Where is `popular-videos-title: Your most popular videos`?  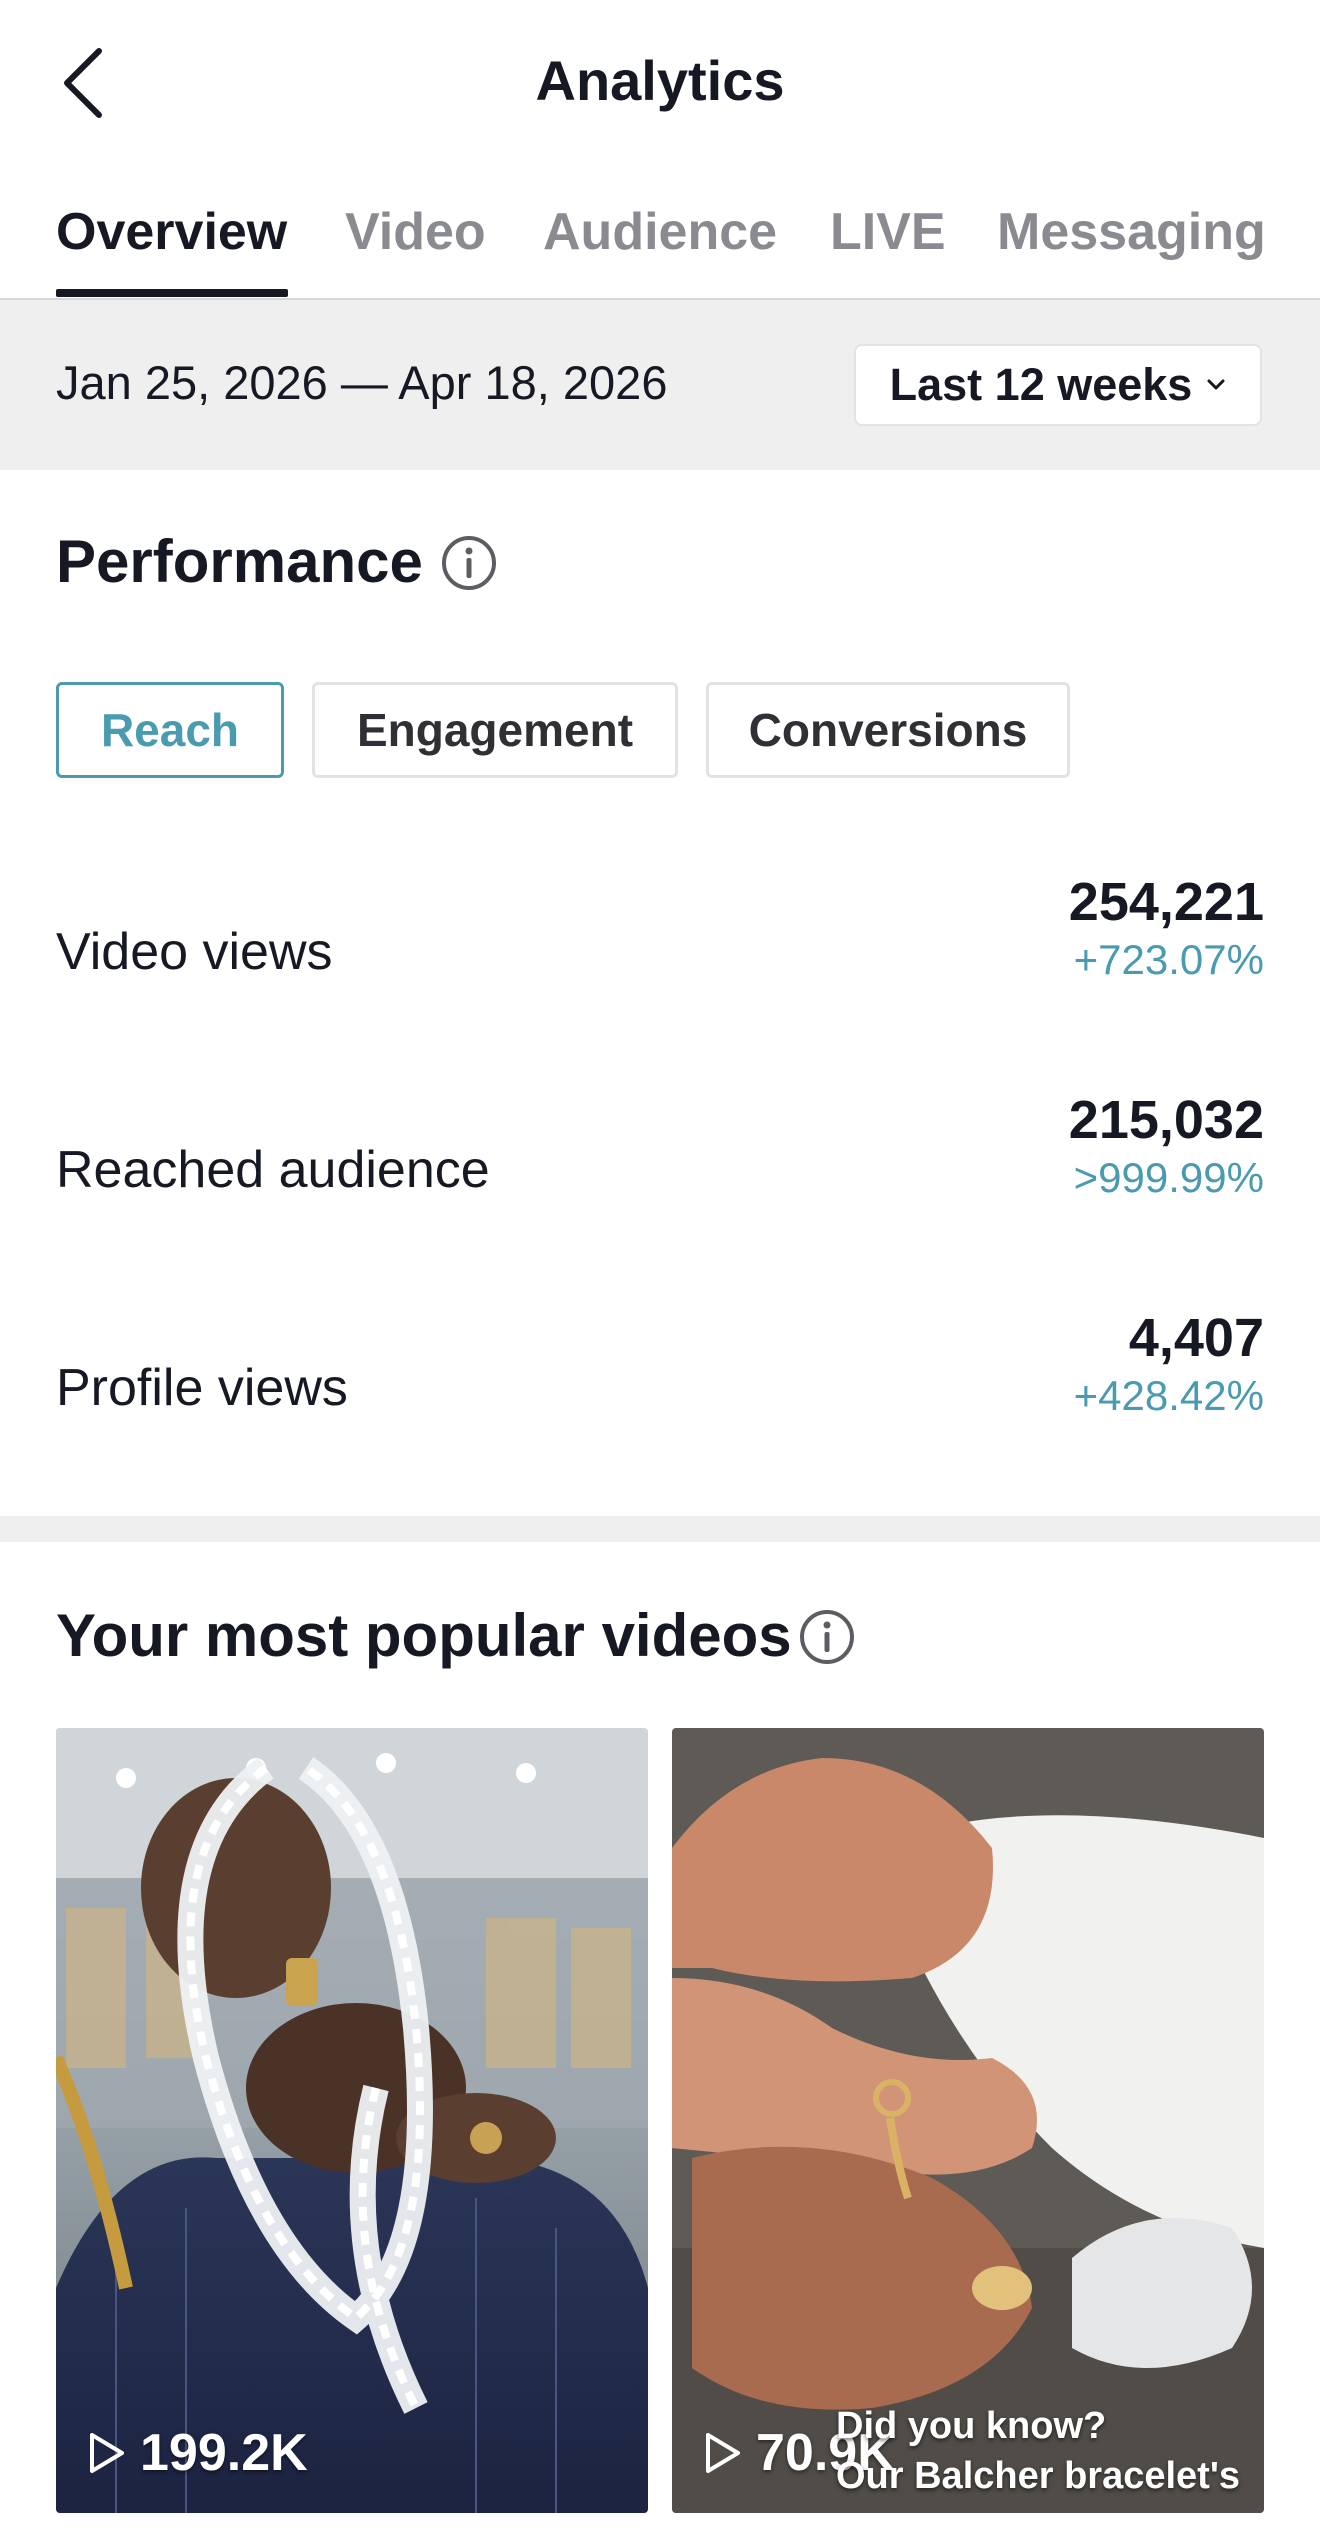 popular-videos-title: Your most popular videos is located at coordinates (424, 1635).